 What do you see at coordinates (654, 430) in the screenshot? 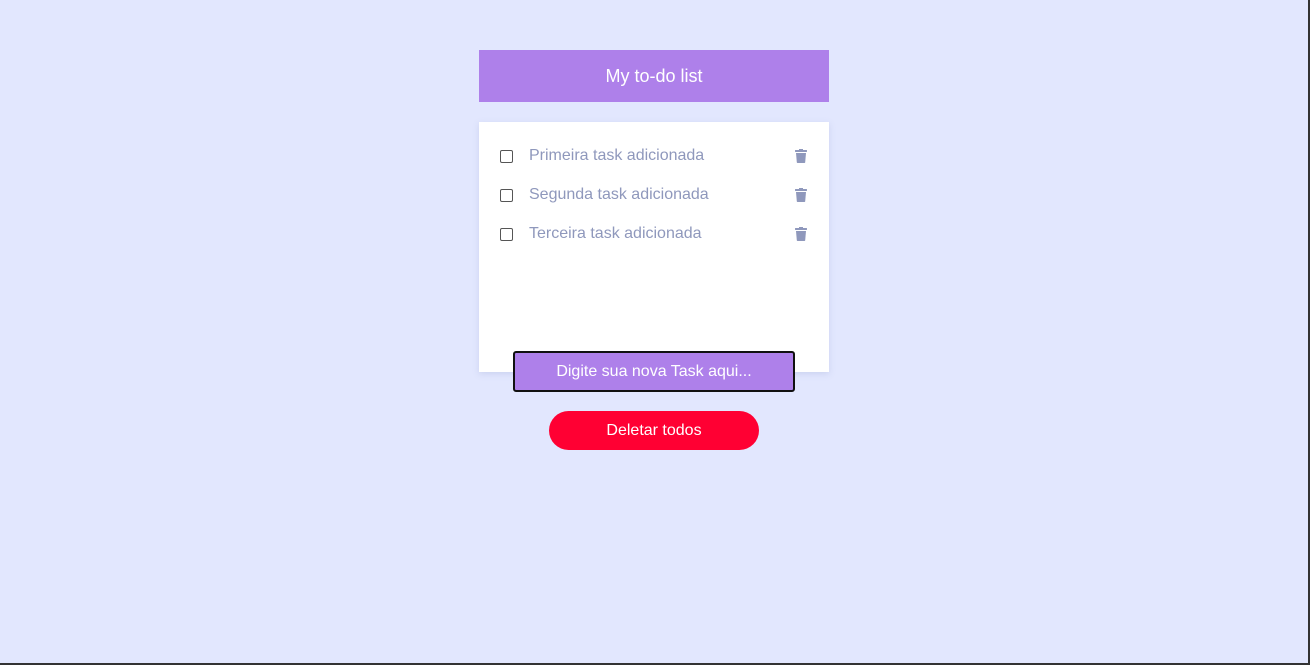
I see `delete-all-button: Deletar todos` at bounding box center [654, 430].